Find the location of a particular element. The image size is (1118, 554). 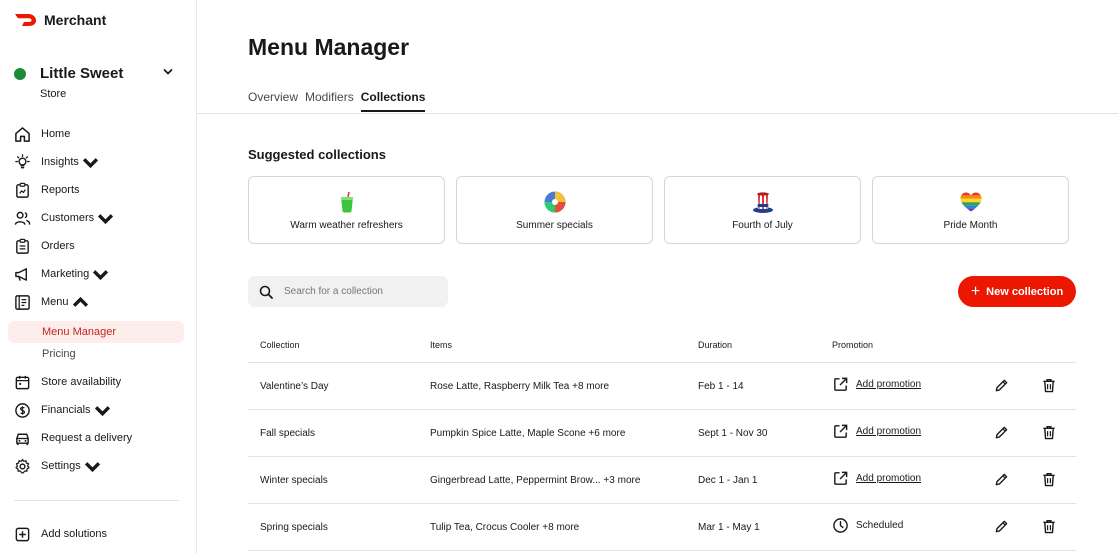

sidebar-item-insights: Insights is located at coordinates (56, 162).